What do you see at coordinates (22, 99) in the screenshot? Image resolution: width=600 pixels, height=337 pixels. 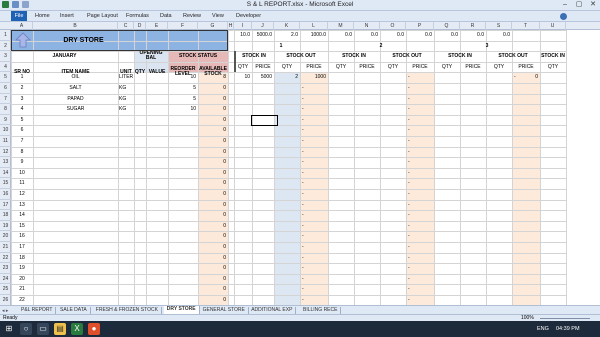 I see `cell-sr-no: 3` at bounding box center [22, 99].